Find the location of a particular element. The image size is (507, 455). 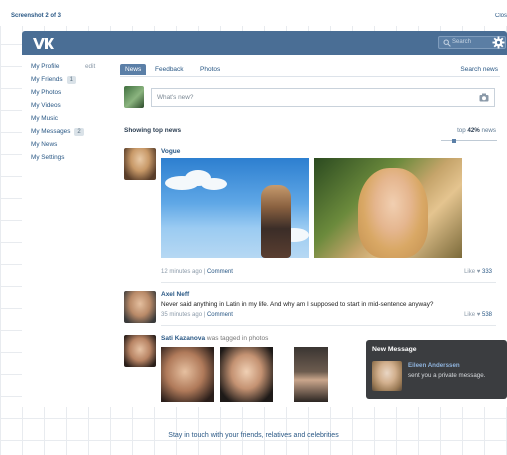

post-meta: 35 minutes ago | Comment is located at coordinates (197, 315).